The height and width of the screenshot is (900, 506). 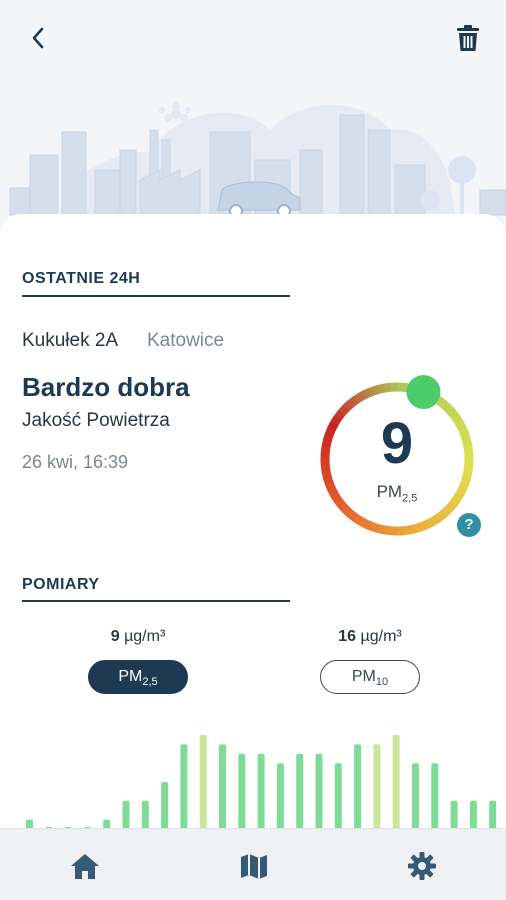 I want to click on home-icon, so click(x=85, y=866).